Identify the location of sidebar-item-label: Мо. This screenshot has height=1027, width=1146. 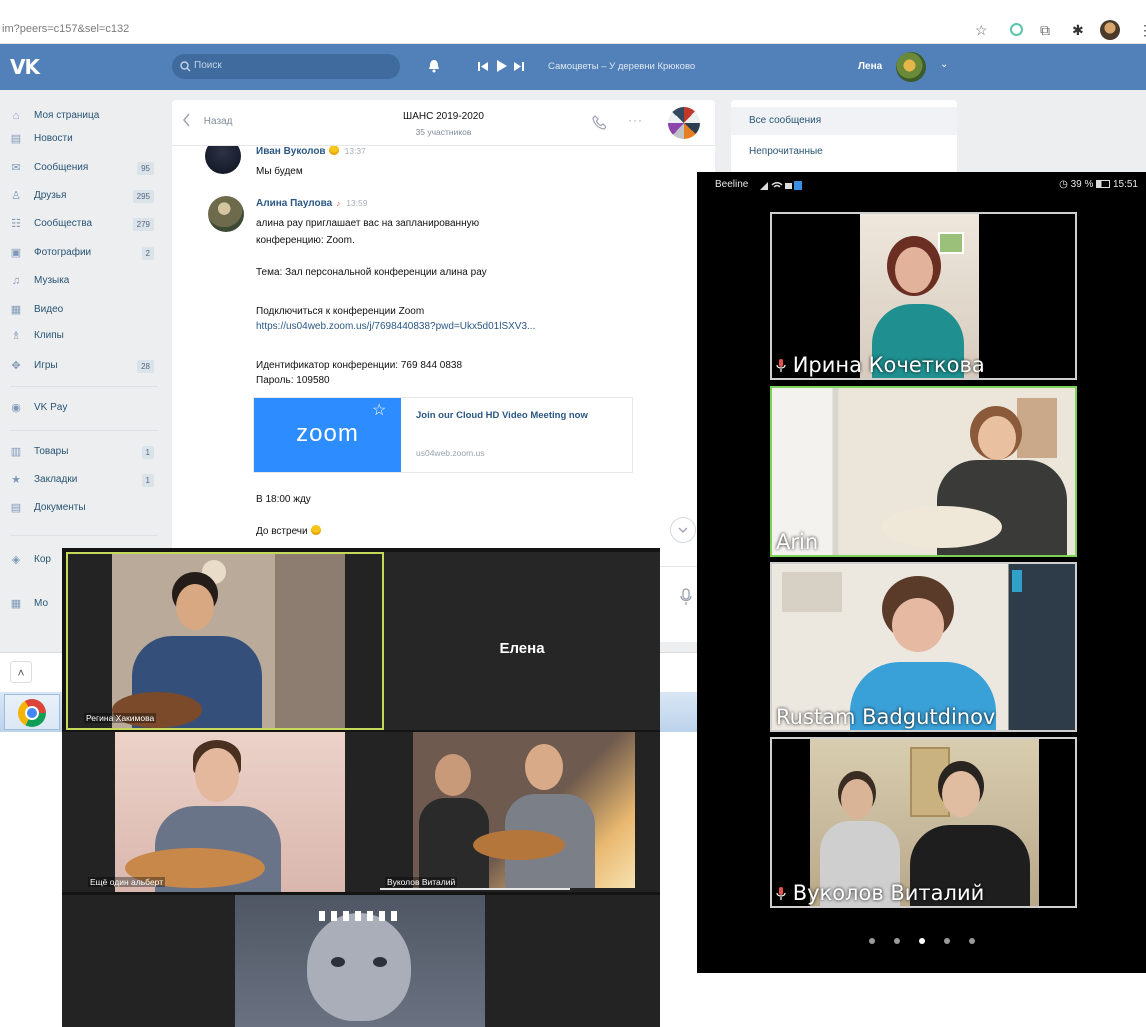
(41, 603).